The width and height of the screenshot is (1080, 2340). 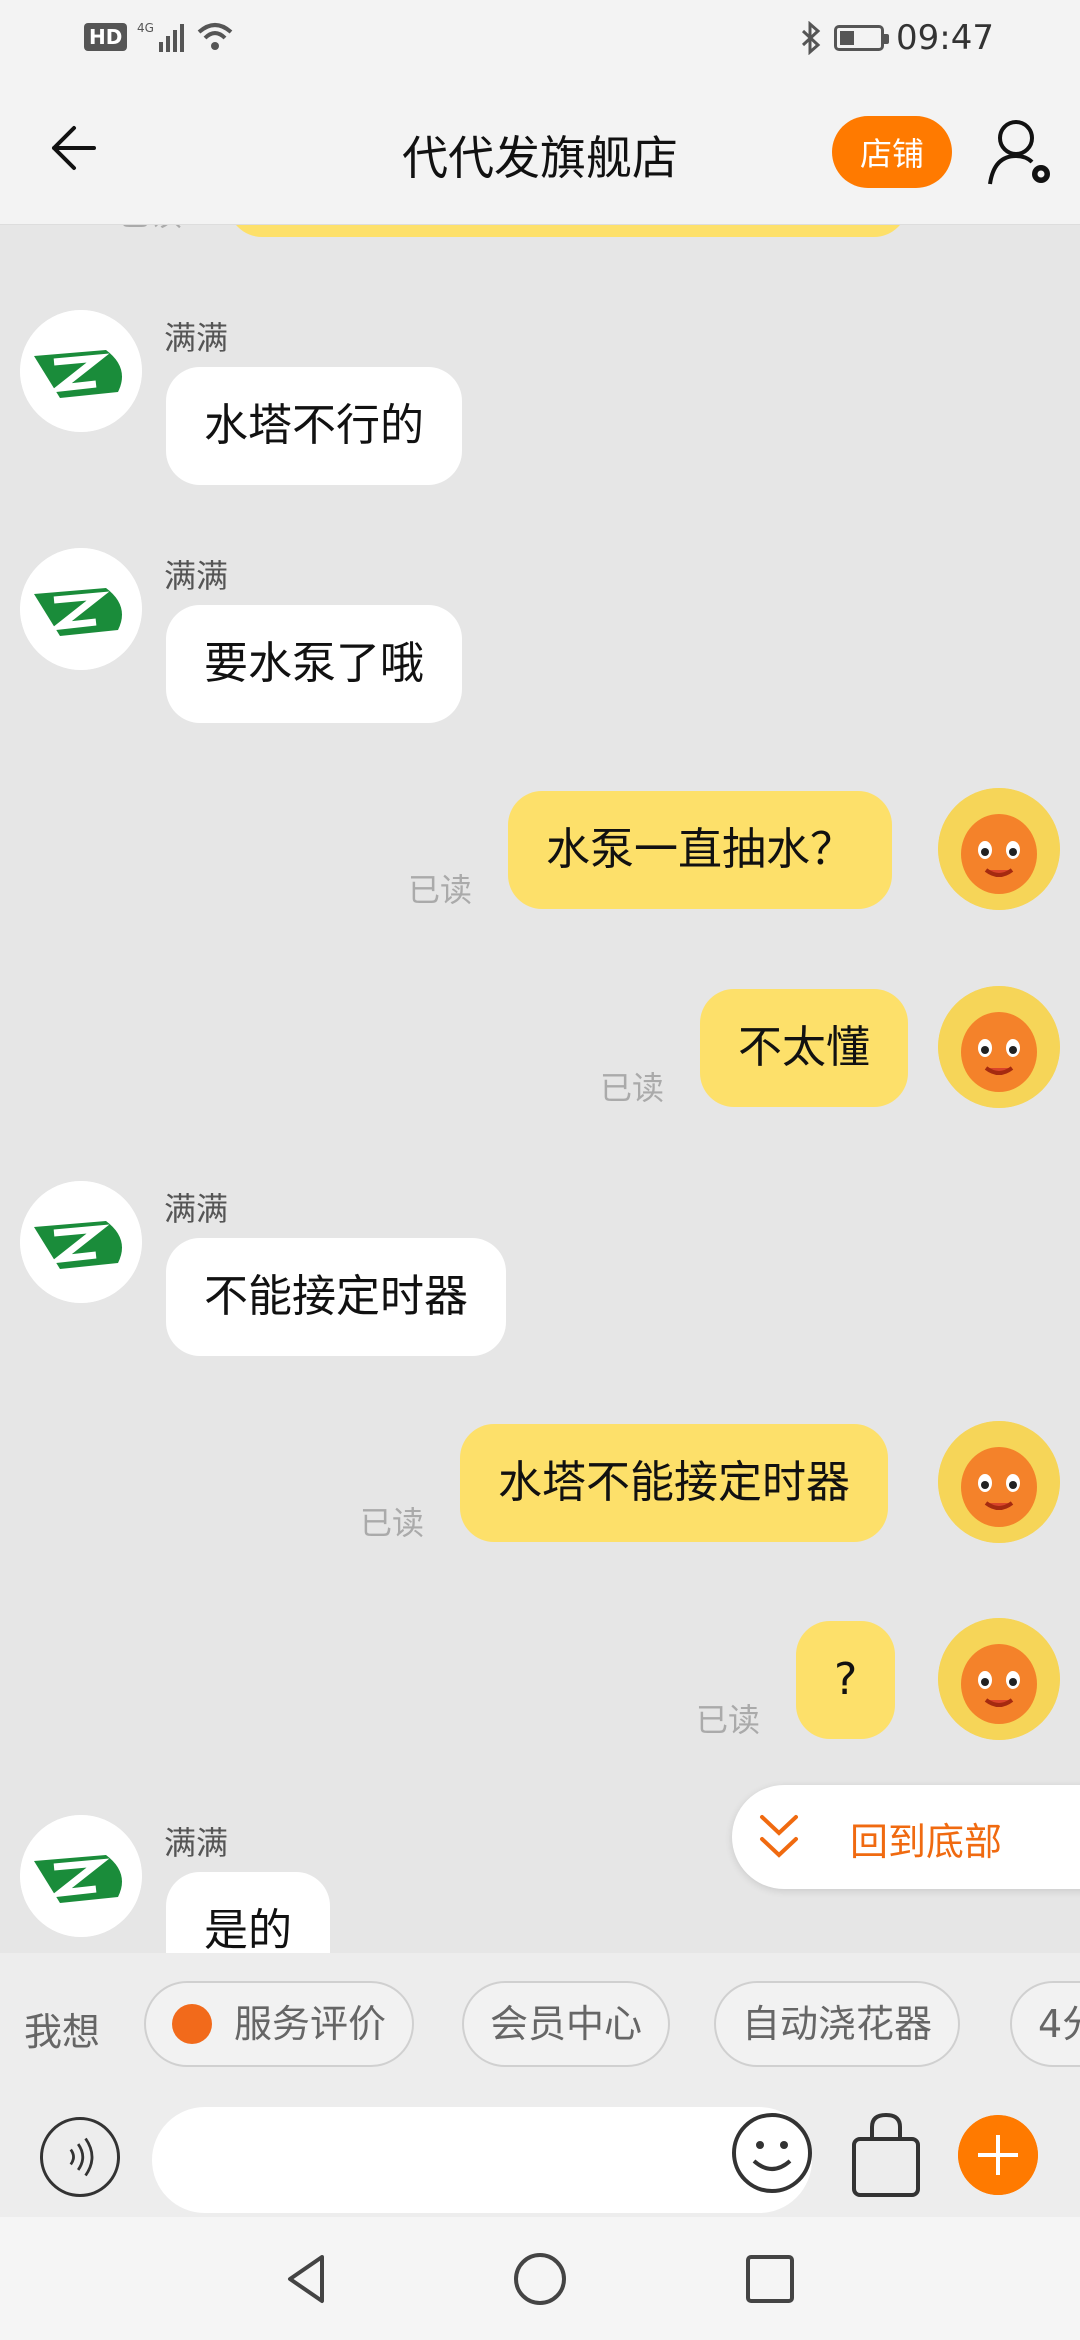 What do you see at coordinates (1059, 2024) in the screenshot?
I see `chip-label: 4分` at bounding box center [1059, 2024].